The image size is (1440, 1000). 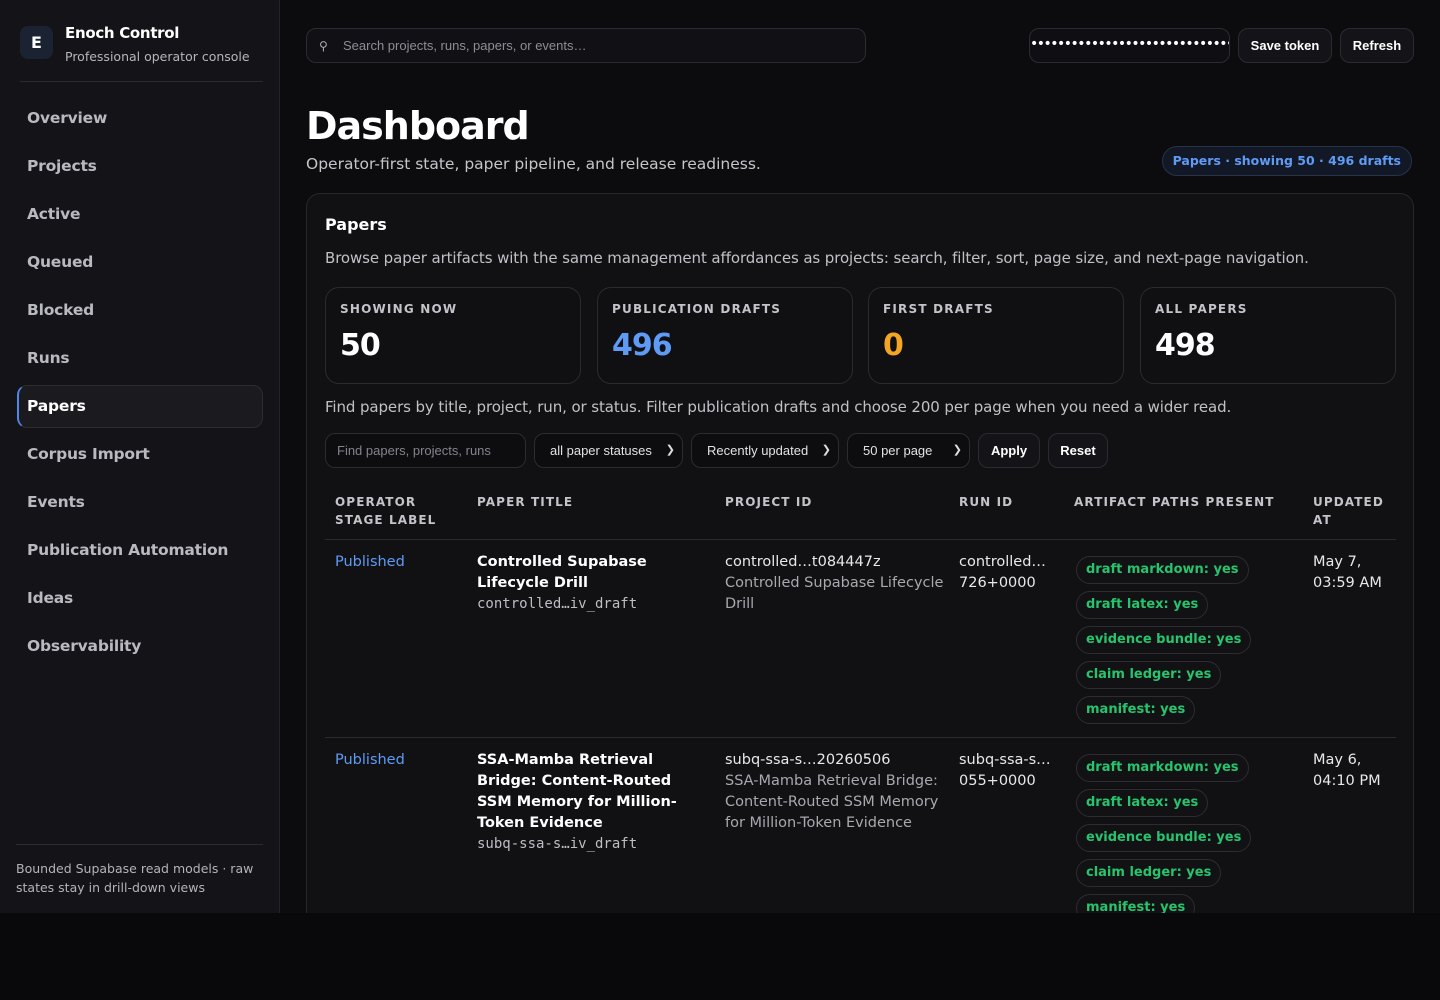 I want to click on empty-area, so click(x=720, y=956).